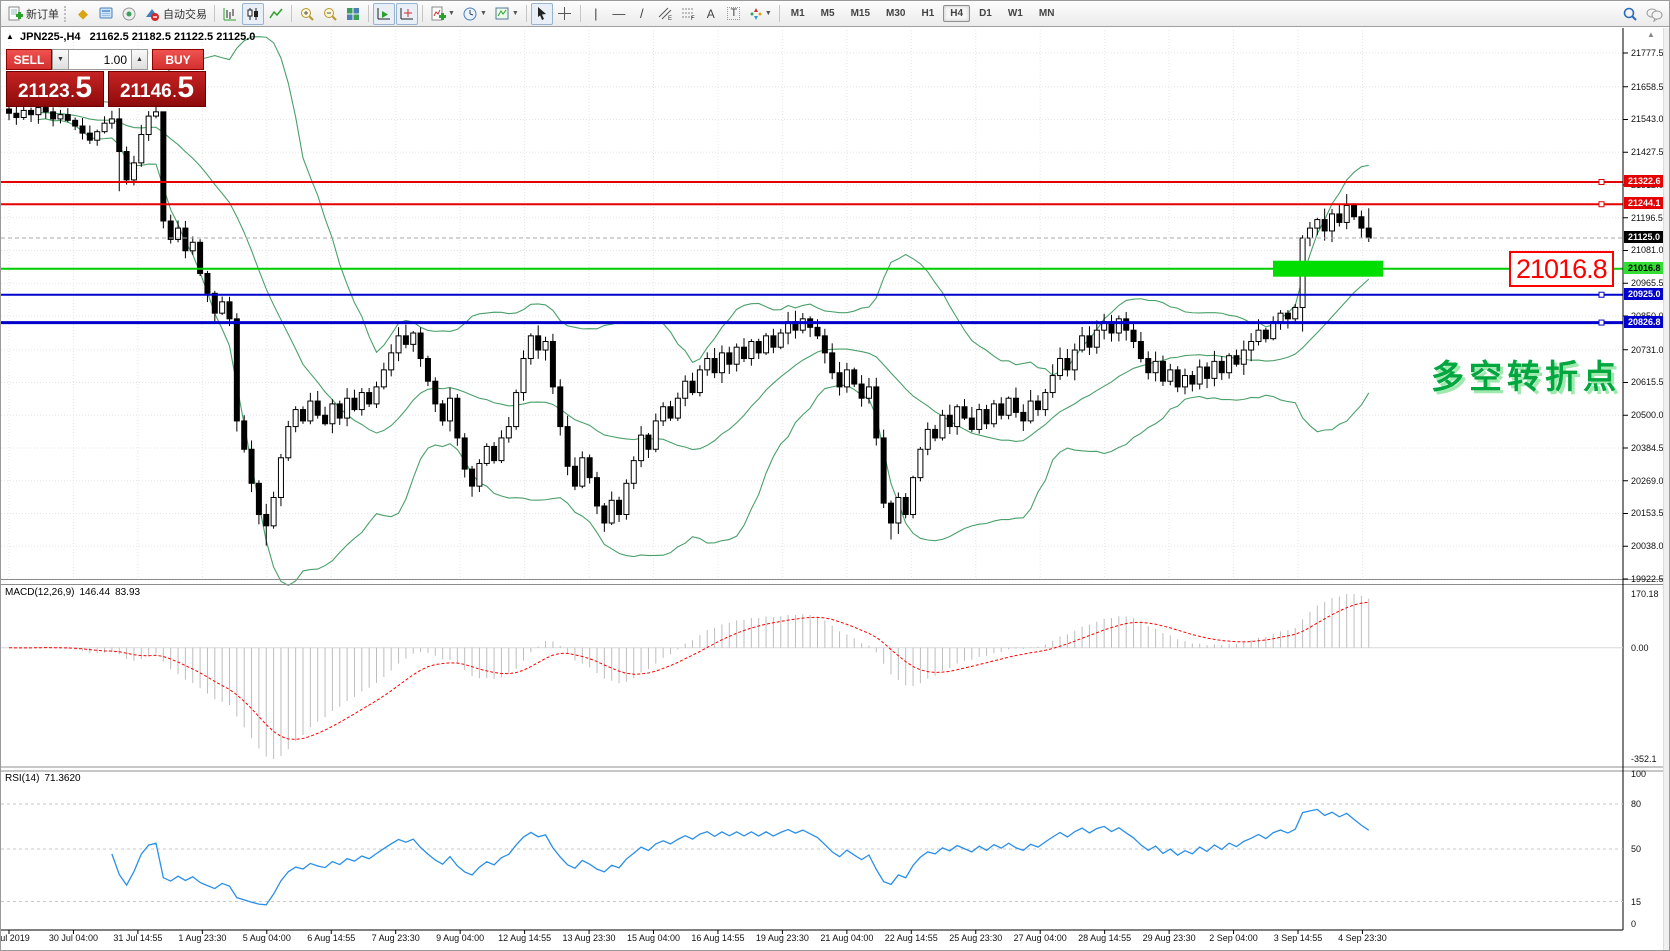 This screenshot has height=951, width=1670. Describe the element at coordinates (1666, 489) in the screenshot. I see `right-scrollbar` at that location.